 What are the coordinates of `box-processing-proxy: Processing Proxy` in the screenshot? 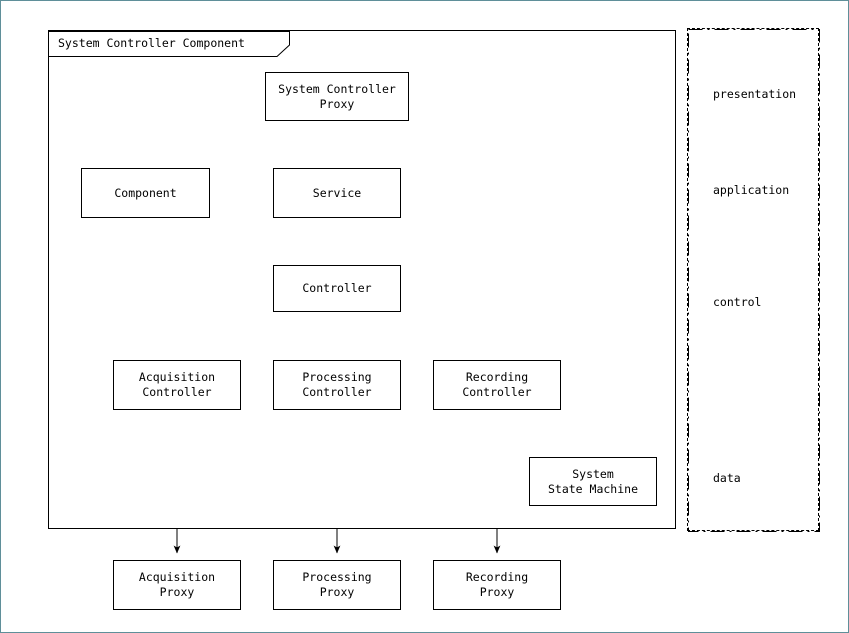 It's located at (337, 585).